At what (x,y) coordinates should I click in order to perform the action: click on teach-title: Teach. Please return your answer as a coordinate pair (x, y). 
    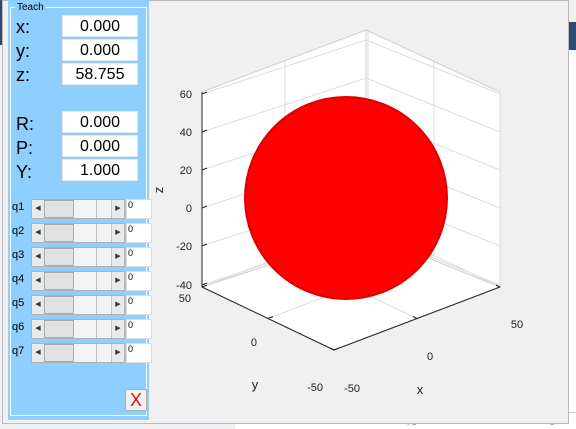
    Looking at the image, I should click on (30, 7).